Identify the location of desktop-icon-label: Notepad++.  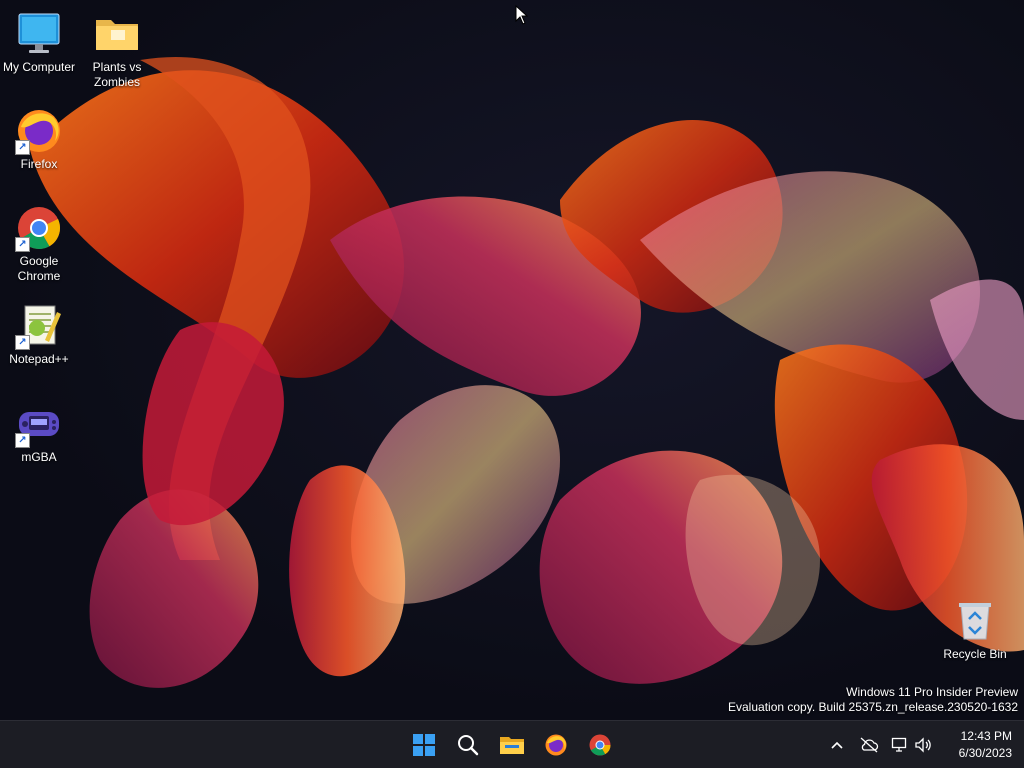
(39, 359).